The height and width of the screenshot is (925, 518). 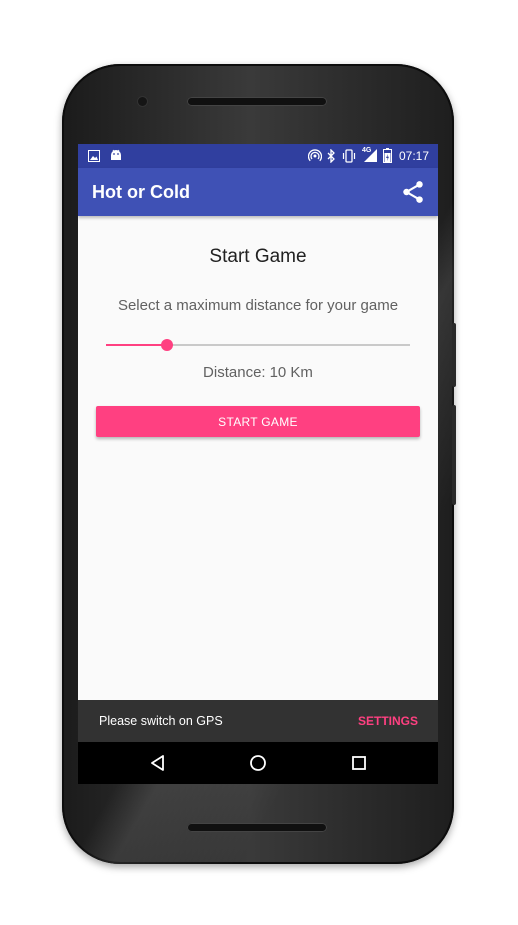 I want to click on vibrate-icon, so click(x=349, y=156).